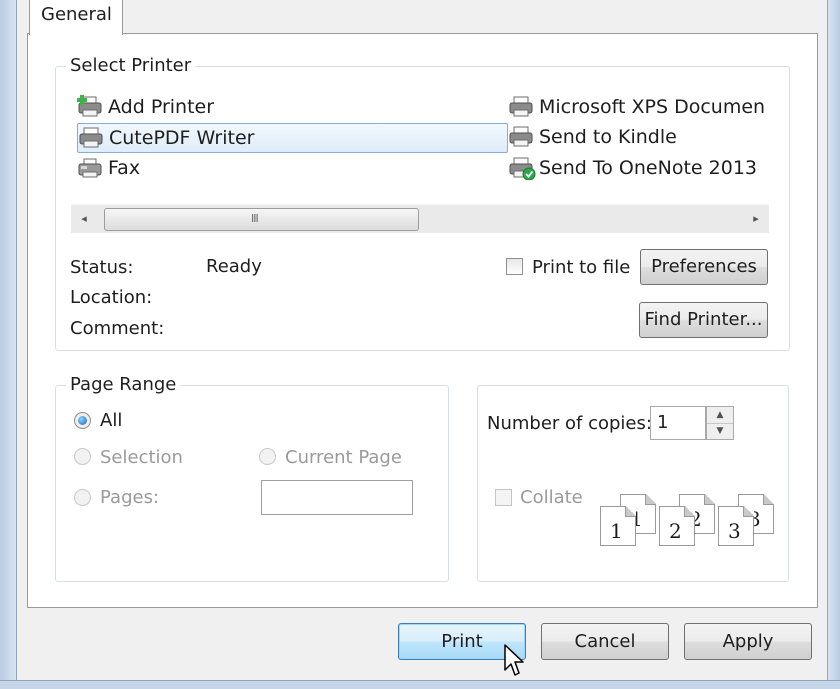  What do you see at coordinates (267, 456) in the screenshot?
I see `current-page-radio` at bounding box center [267, 456].